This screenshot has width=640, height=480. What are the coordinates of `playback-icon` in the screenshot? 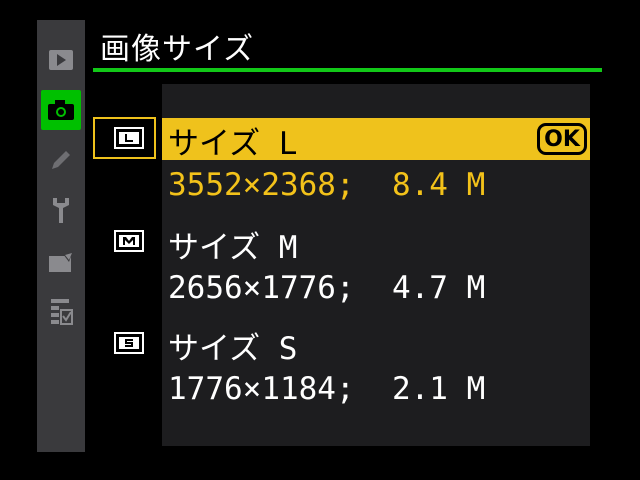 It's located at (61, 60).